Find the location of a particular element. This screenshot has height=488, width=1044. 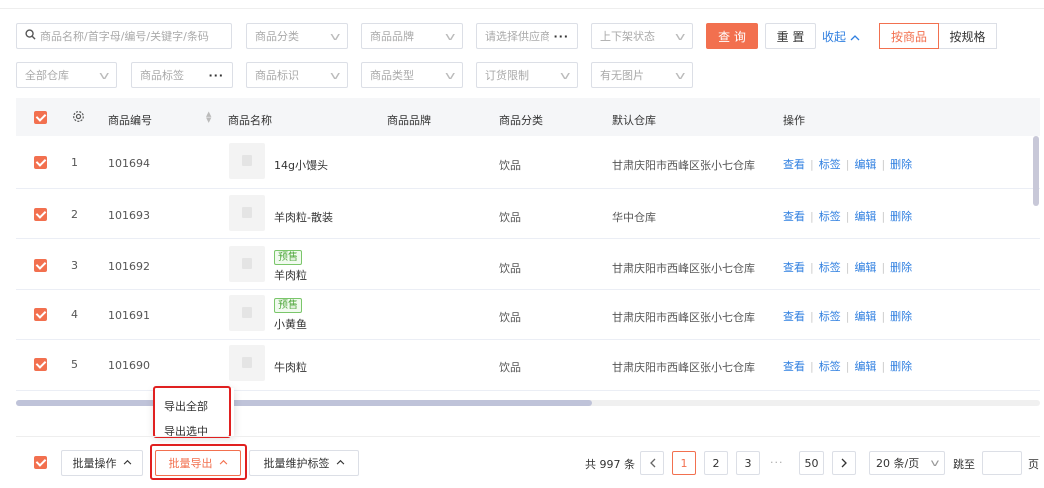

goods-code: 101693 is located at coordinates (129, 215).